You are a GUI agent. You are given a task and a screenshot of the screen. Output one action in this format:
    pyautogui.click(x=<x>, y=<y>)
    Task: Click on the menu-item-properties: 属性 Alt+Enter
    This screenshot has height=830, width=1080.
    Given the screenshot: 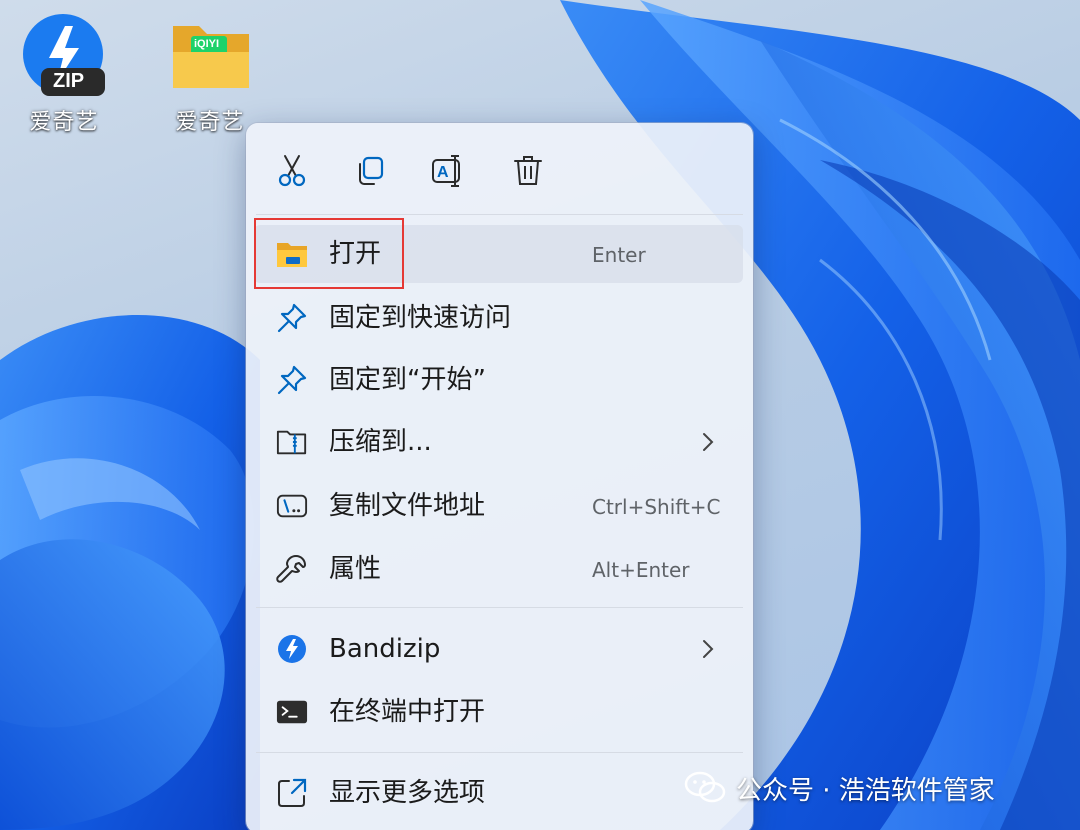 What is the action you would take?
    pyautogui.click(x=498, y=569)
    